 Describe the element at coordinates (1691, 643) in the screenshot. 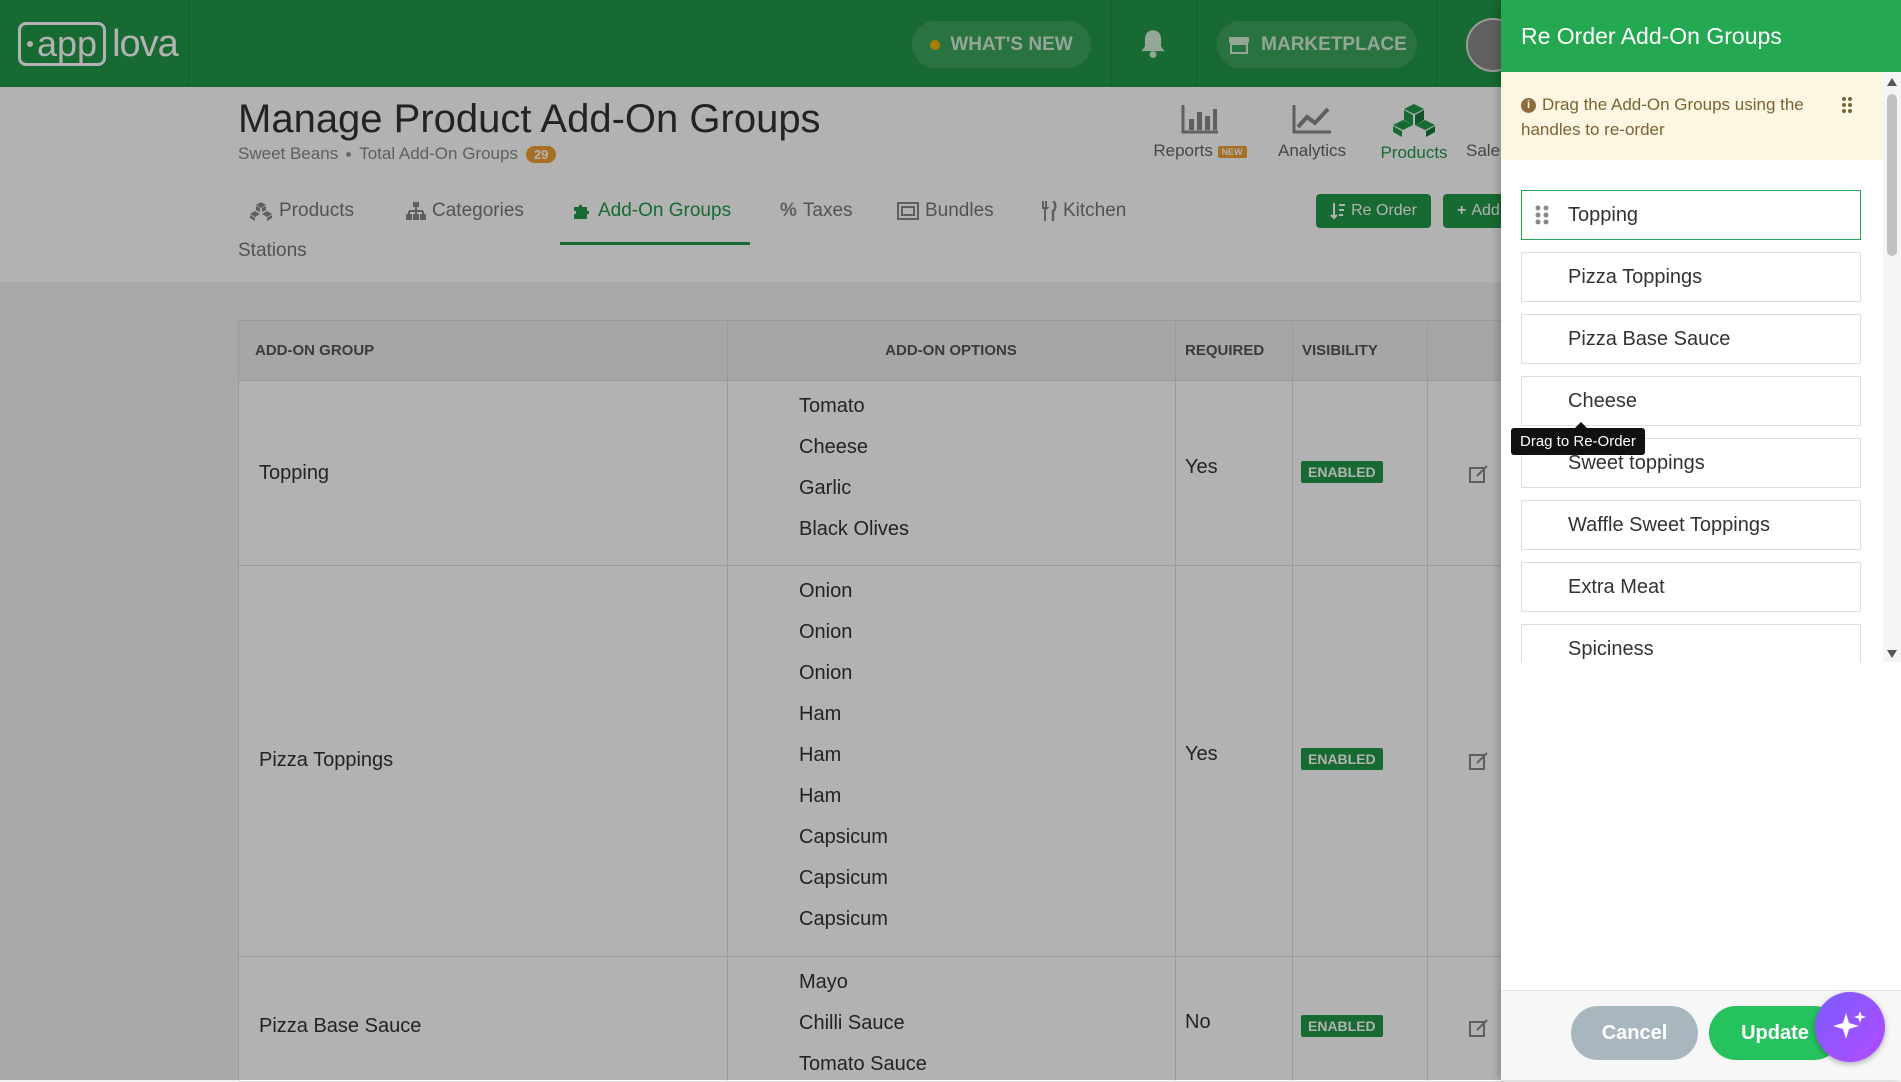

I see `reorder-item: Spiciness` at that location.